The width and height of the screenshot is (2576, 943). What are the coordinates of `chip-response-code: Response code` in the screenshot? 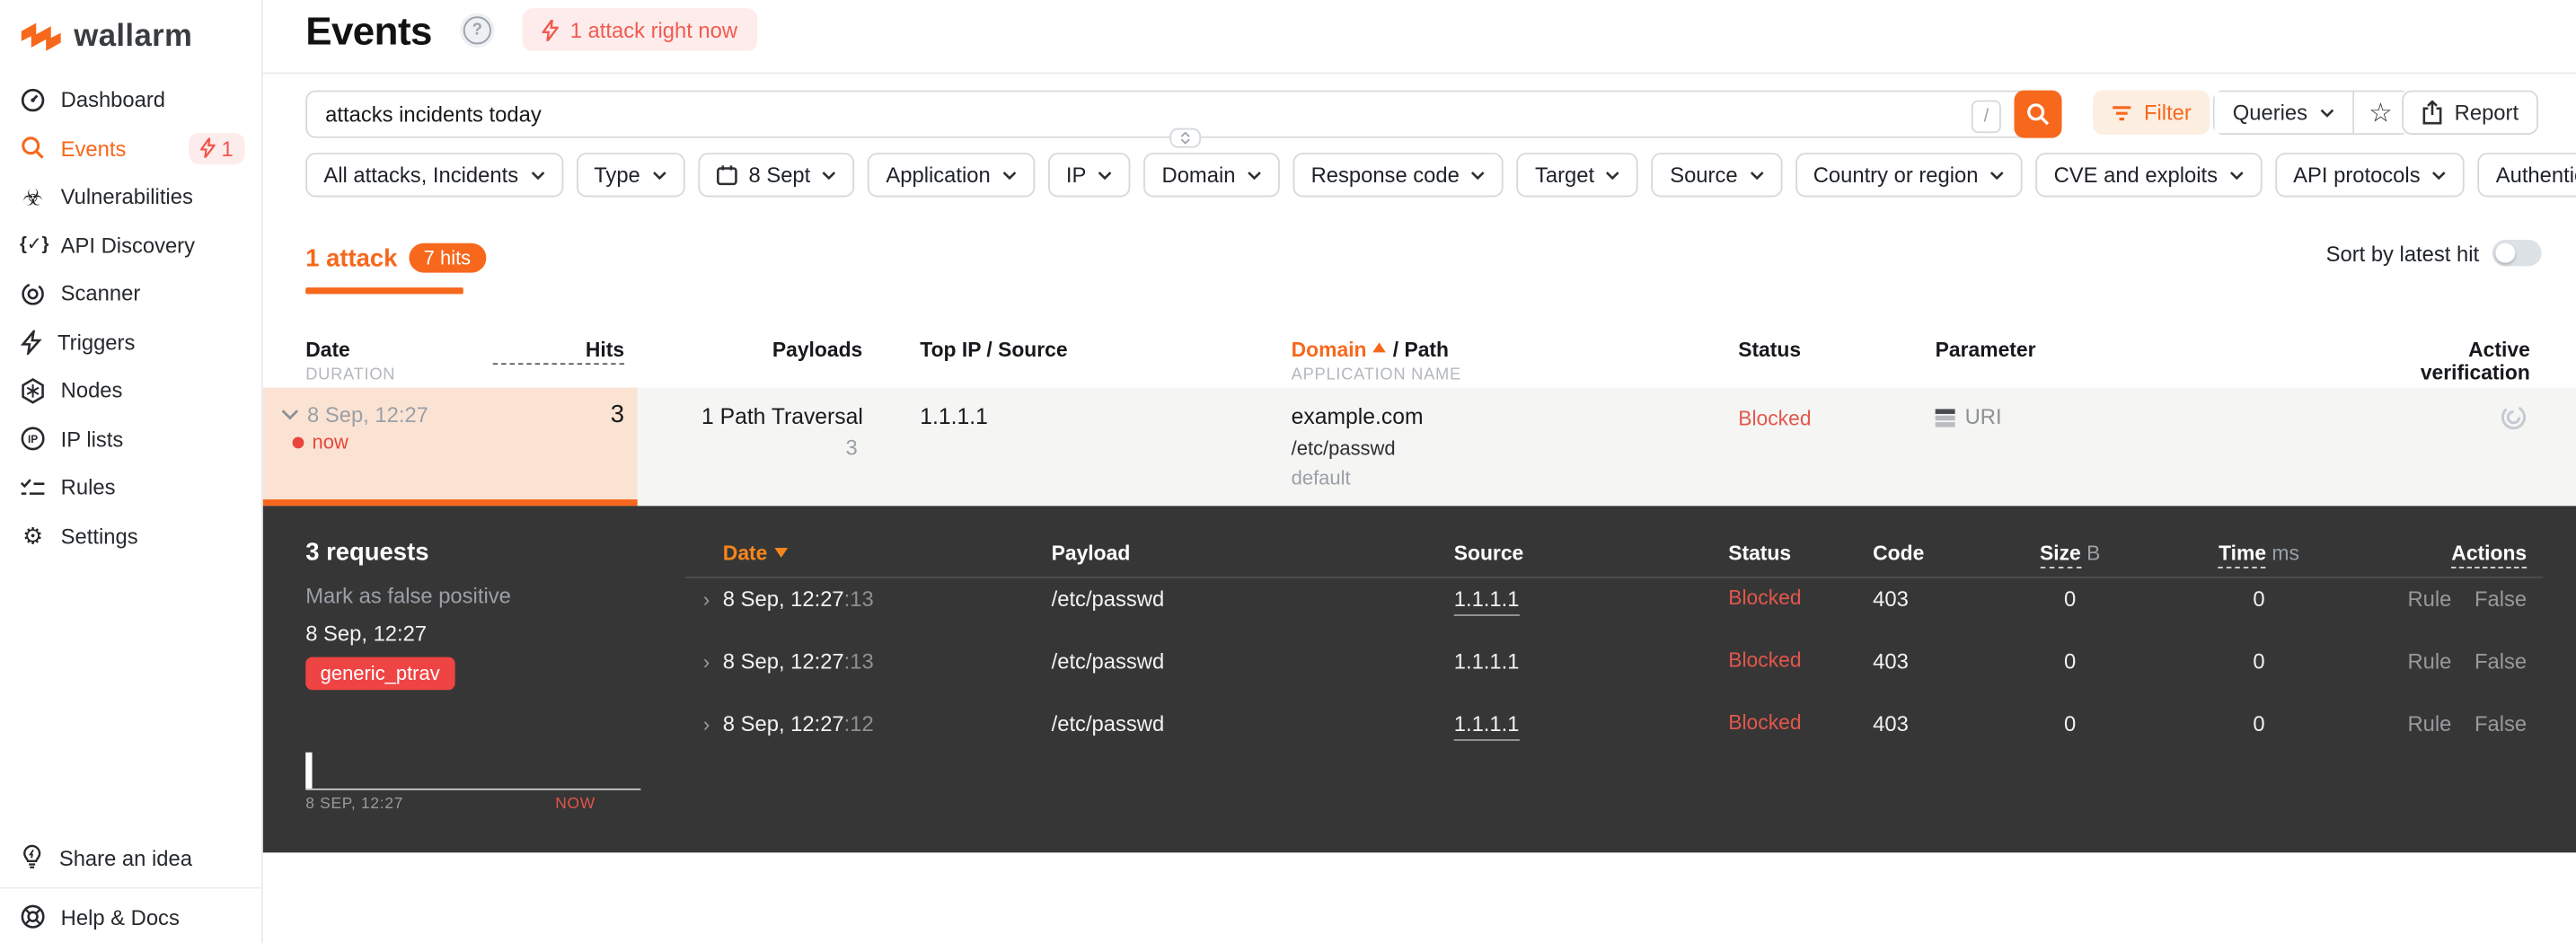 It's located at (1398, 175).